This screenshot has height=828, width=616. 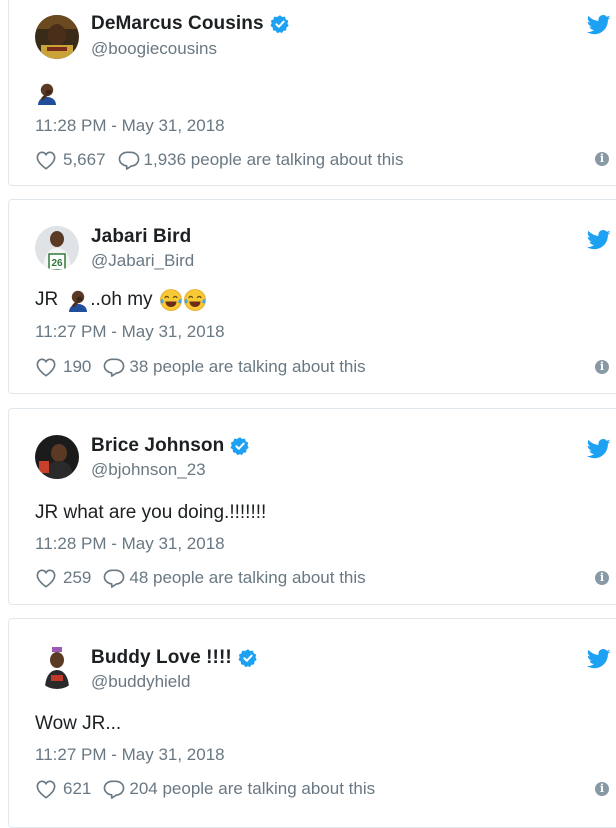 I want to click on avatar-buddy, so click(x=57, y=667).